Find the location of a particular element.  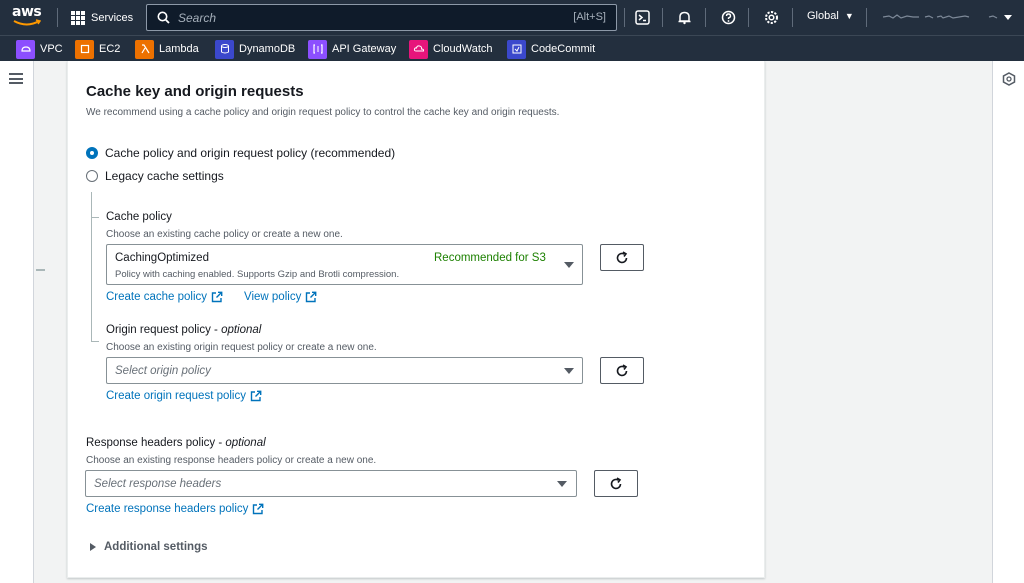

info-panel-icon is located at coordinates (1009, 81).